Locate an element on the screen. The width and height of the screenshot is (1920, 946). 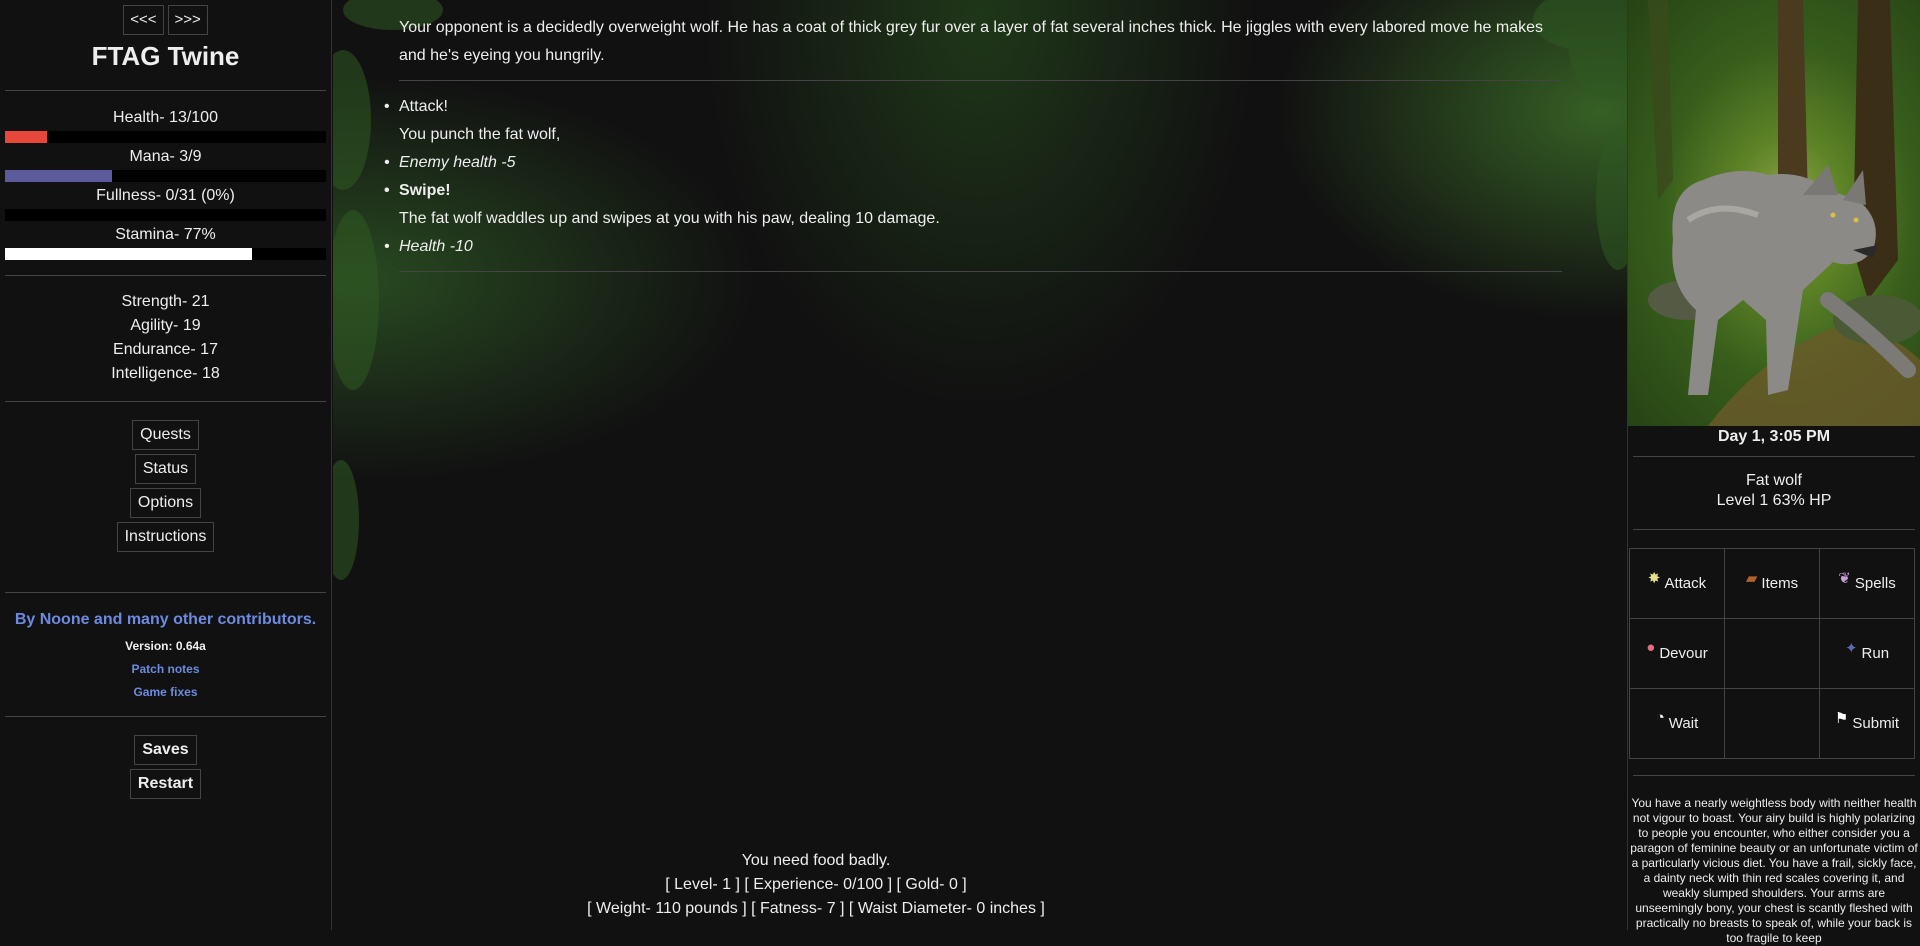
mana-bar is located at coordinates (165, 176).